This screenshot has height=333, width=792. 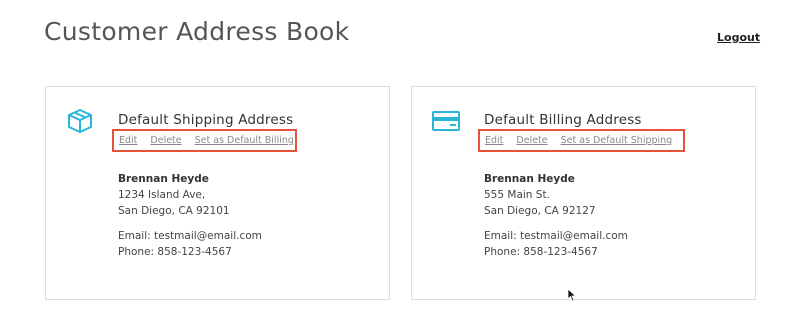 I want to click on shipping-phone: Phone: 858-123-4567, so click(x=175, y=252).